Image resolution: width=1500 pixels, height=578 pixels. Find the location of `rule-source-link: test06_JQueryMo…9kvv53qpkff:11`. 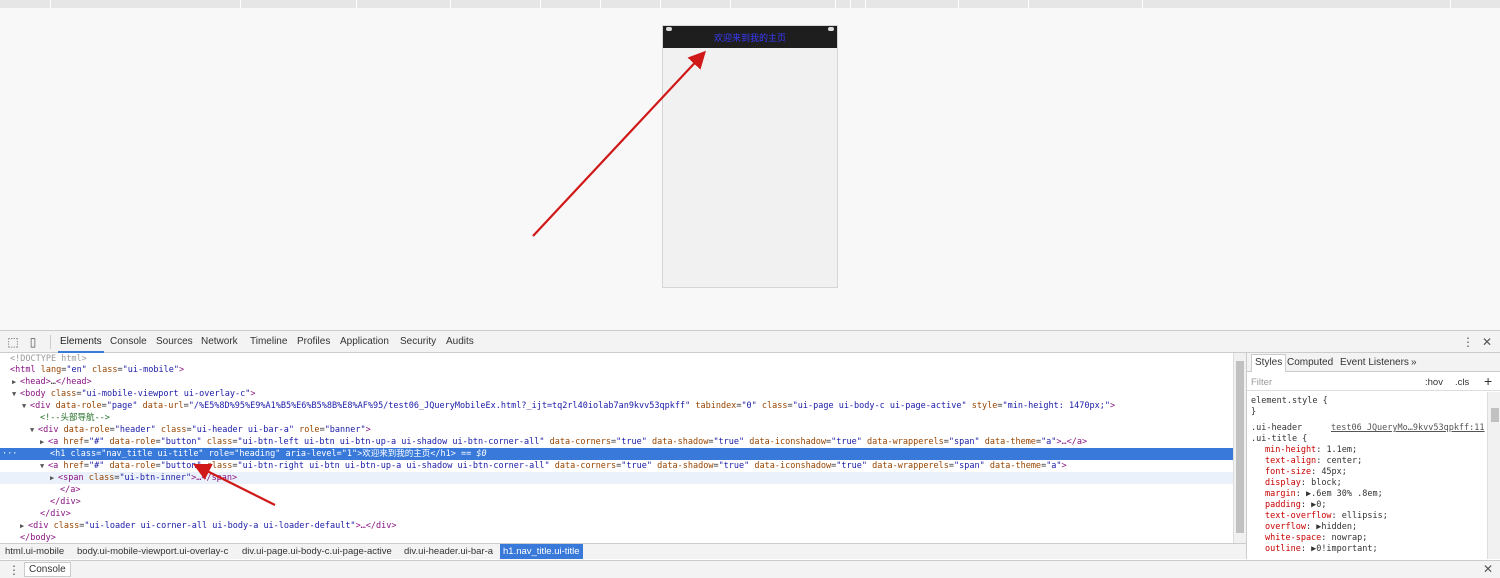

rule-source-link: test06_JQueryMo…9kvv53qpkff:11 is located at coordinates (1408, 428).